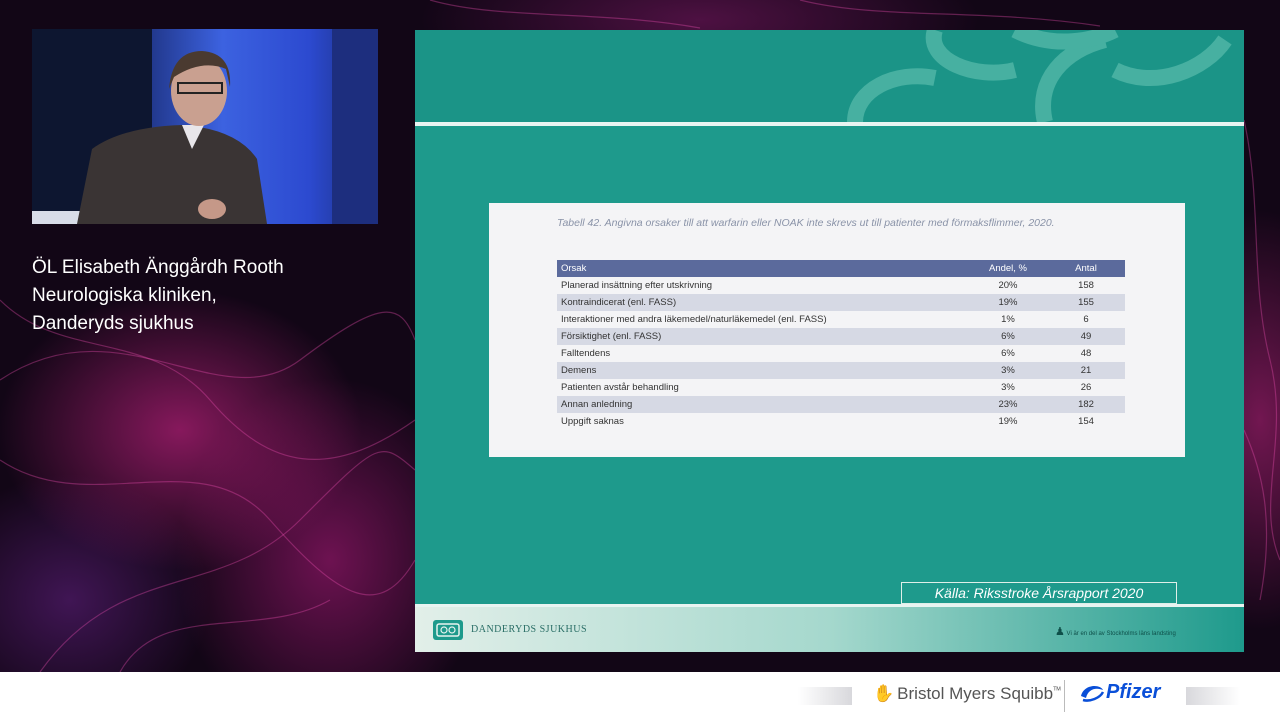  I want to click on cell-count: 21, so click(1086, 370).